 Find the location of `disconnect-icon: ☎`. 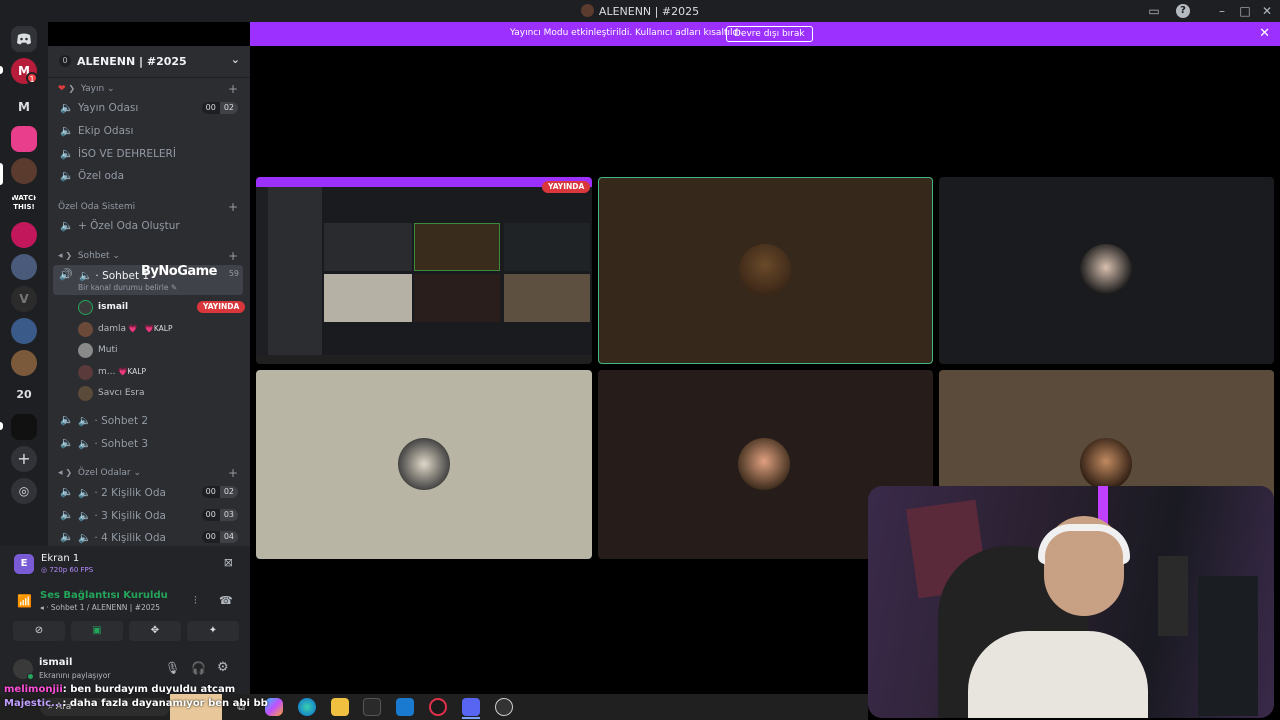

disconnect-icon: ☎ is located at coordinates (226, 600).